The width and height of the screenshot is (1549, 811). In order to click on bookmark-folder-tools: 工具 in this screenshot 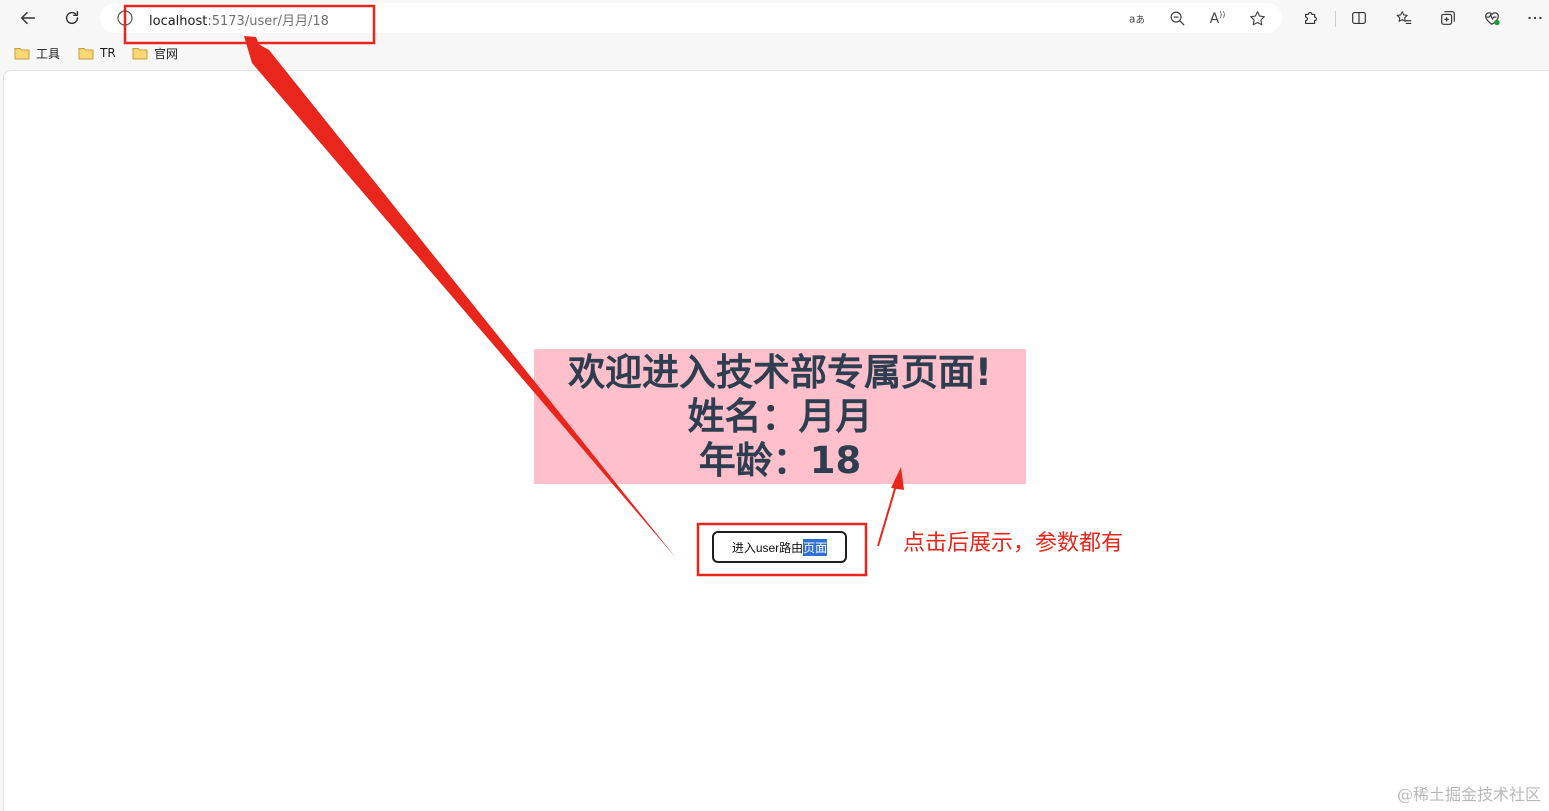, I will do `click(37, 53)`.